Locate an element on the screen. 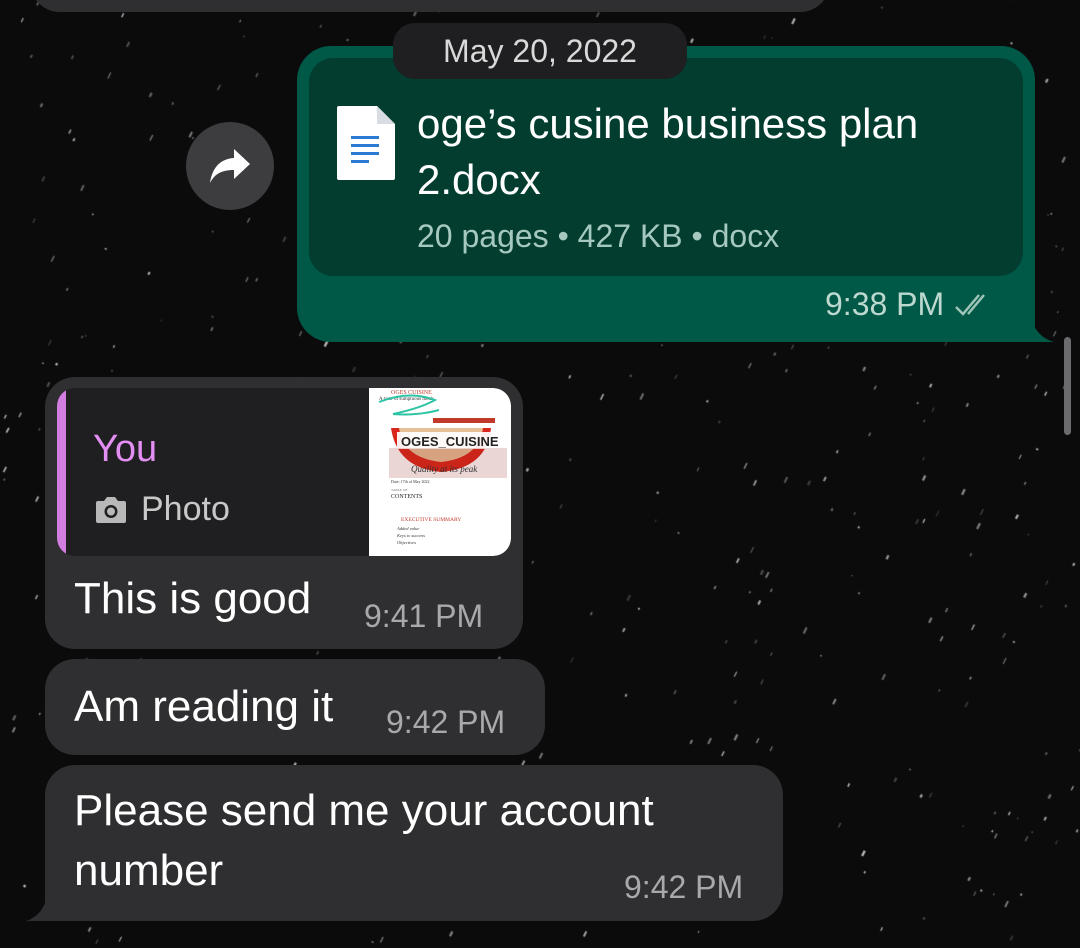  message-timestamp: 9:38 PM is located at coordinates (911, 304).